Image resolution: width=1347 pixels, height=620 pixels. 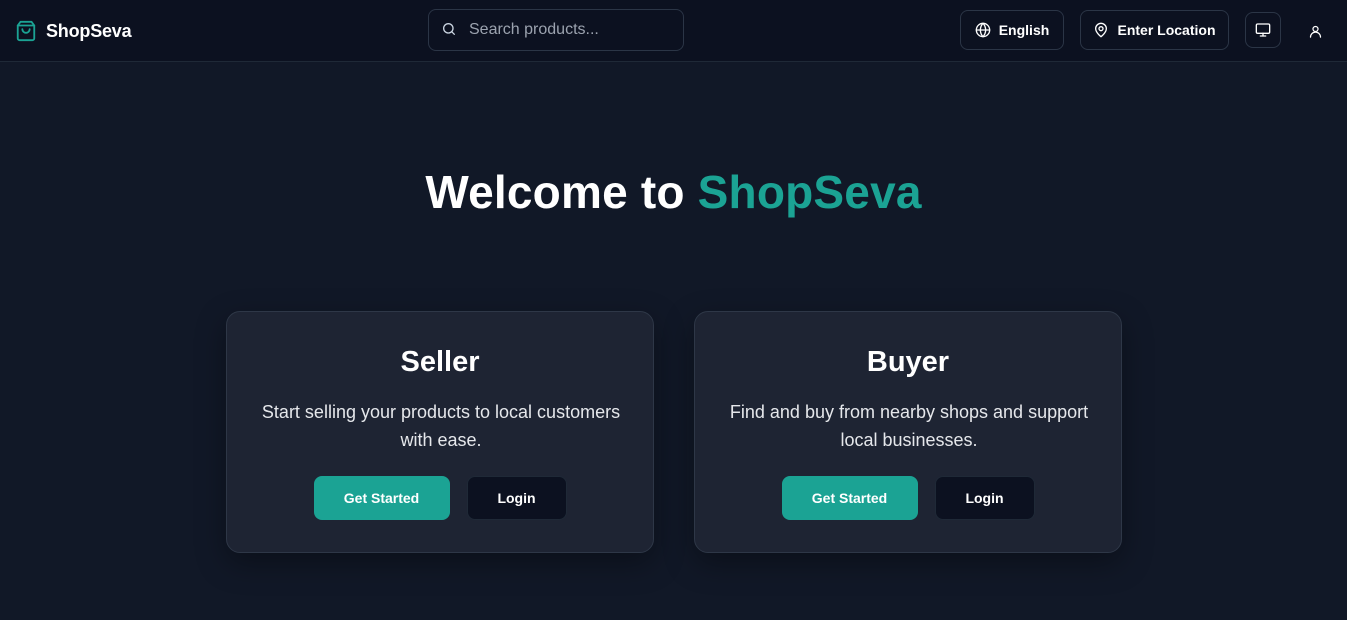 I want to click on search-input, so click(x=572, y=30).